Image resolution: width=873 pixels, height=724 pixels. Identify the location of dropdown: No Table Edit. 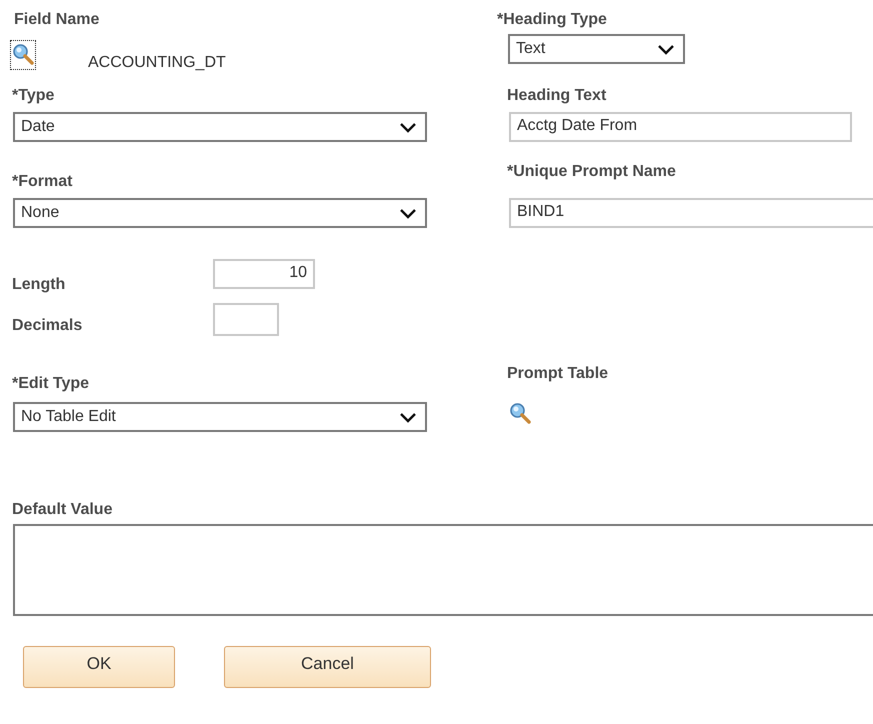
(220, 417).